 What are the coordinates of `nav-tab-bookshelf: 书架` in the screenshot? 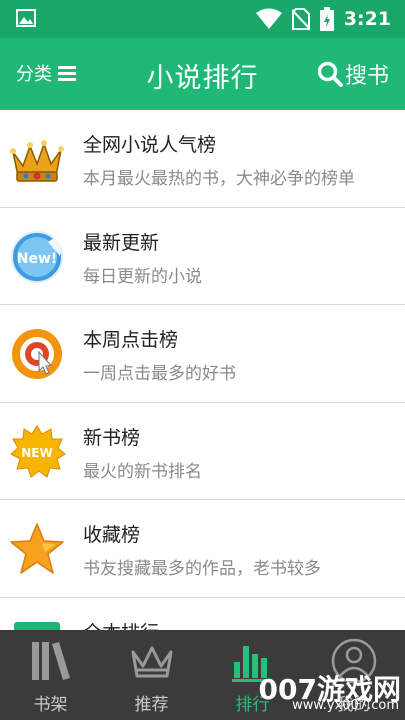 It's located at (50, 675).